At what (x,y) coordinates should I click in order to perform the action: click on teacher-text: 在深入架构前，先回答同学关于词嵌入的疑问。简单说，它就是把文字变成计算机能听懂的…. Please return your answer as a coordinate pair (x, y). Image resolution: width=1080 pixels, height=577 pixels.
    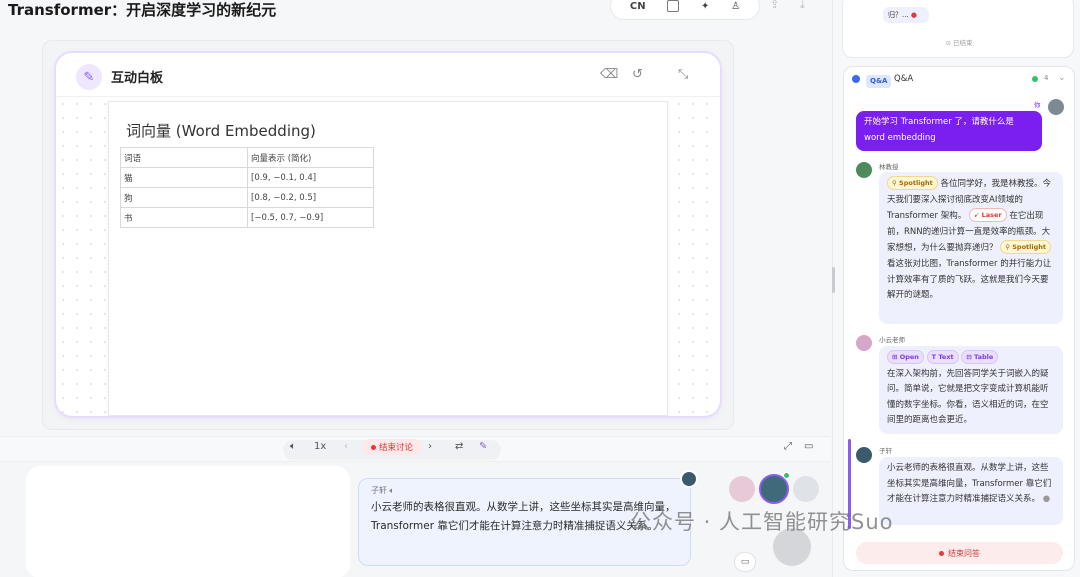
    Looking at the image, I should click on (968, 397).